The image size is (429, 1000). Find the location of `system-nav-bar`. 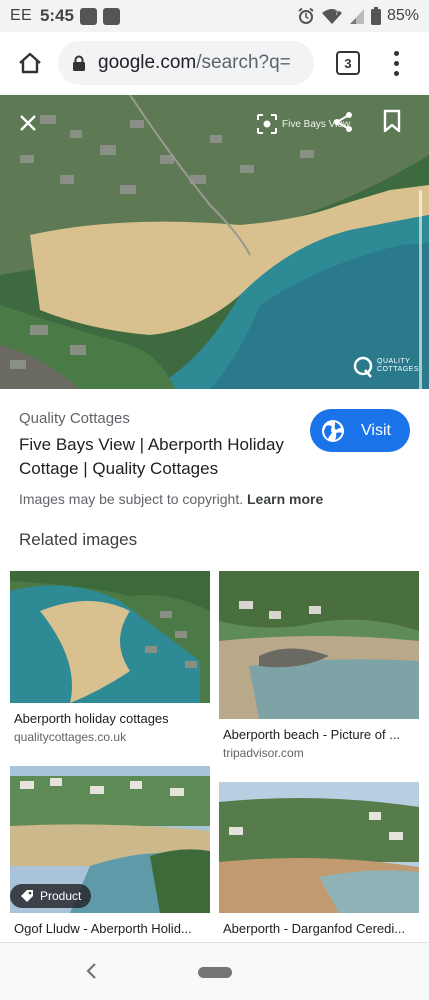

system-nav-bar is located at coordinates (214, 971).